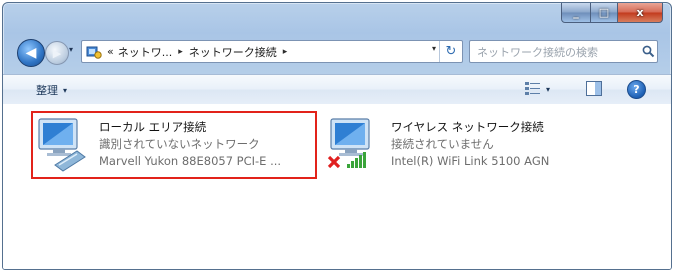 Image resolution: width=674 pixels, height=273 pixels. Describe the element at coordinates (94, 52) in the screenshot. I see `control-panel-icon` at that location.